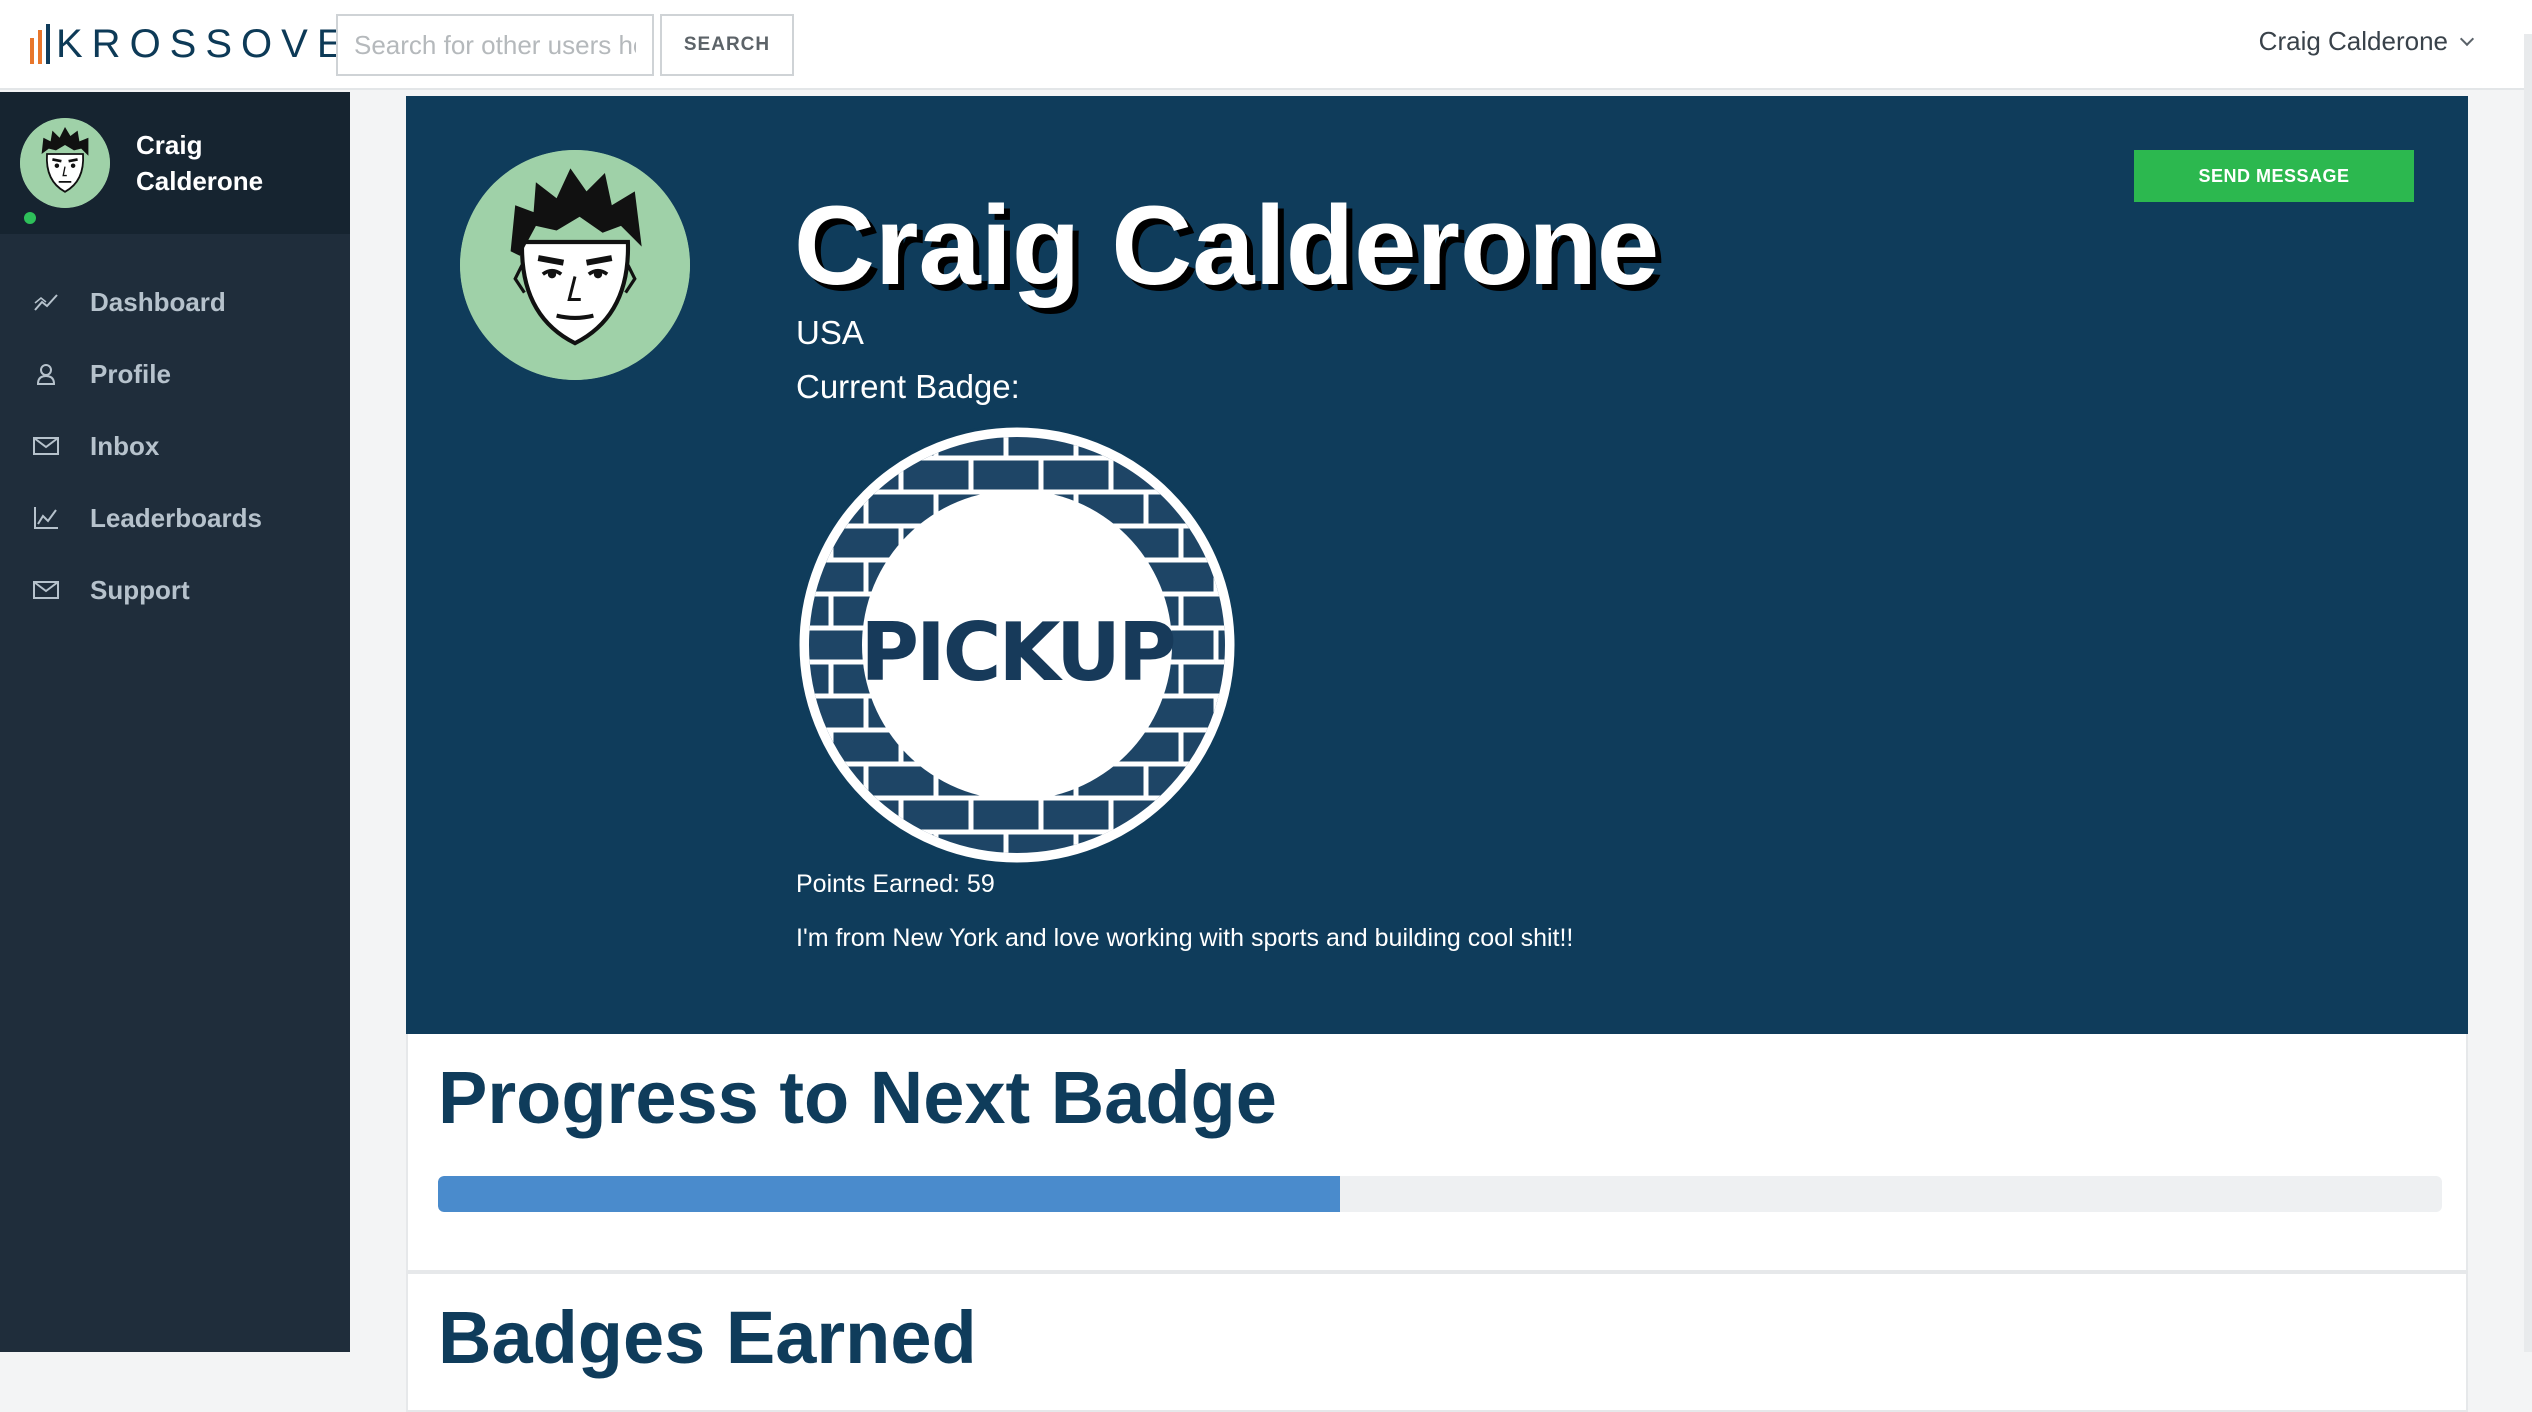 This screenshot has height=1412, width=2532. Describe the element at coordinates (1017, 652) in the screenshot. I see `badge-label: PICKUP` at that location.